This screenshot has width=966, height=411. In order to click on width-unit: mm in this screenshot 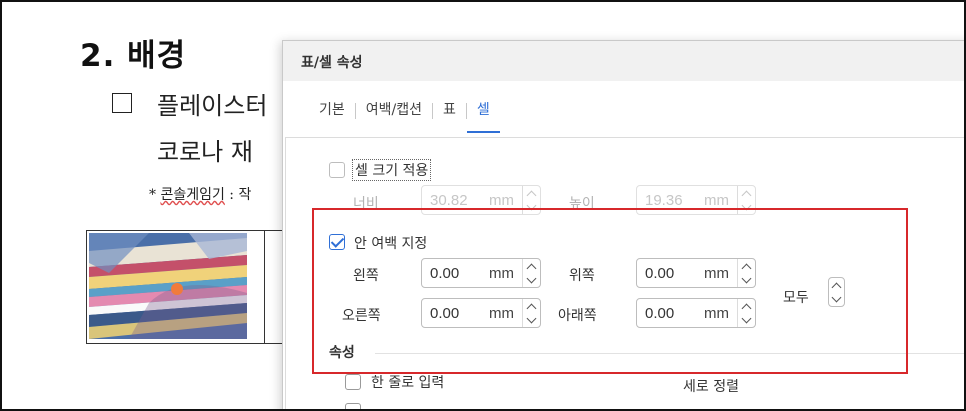, I will do `click(501, 200)`.